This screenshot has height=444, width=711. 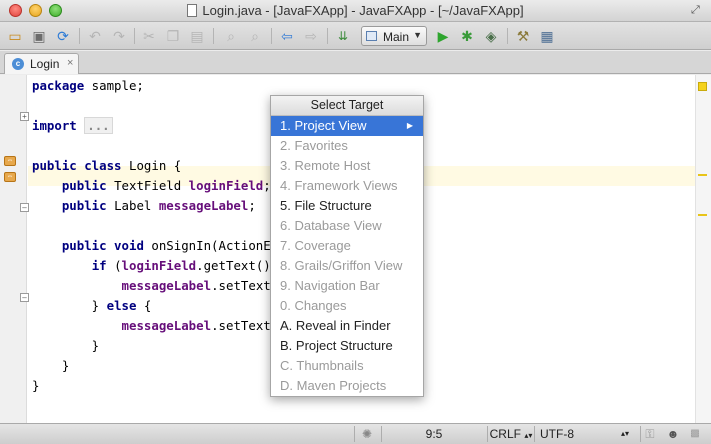 What do you see at coordinates (149, 36) in the screenshot?
I see `cut-icon: ✂` at bounding box center [149, 36].